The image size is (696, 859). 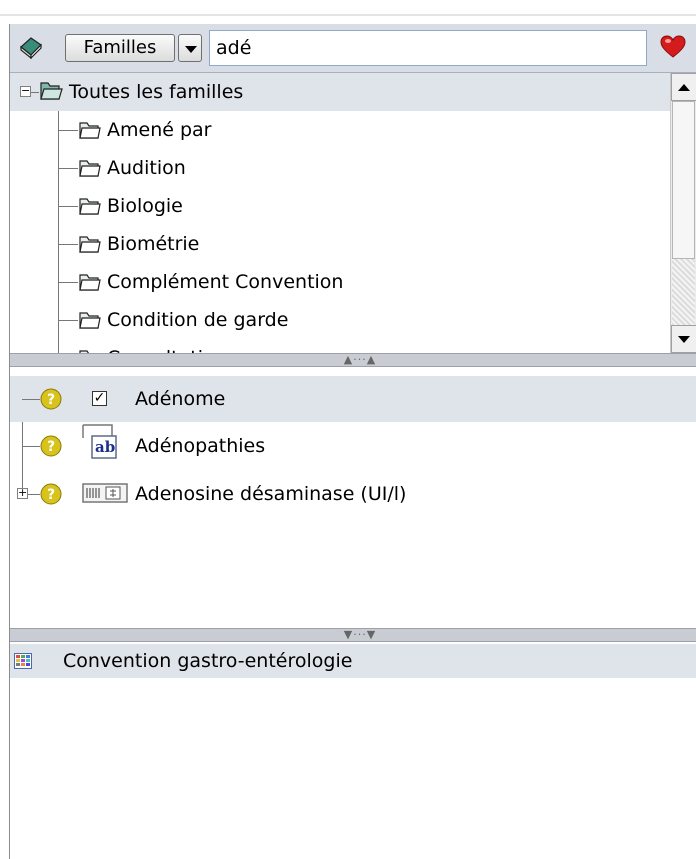 I want to click on tree-item-biometrie: Biométrie, so click(x=340, y=244).